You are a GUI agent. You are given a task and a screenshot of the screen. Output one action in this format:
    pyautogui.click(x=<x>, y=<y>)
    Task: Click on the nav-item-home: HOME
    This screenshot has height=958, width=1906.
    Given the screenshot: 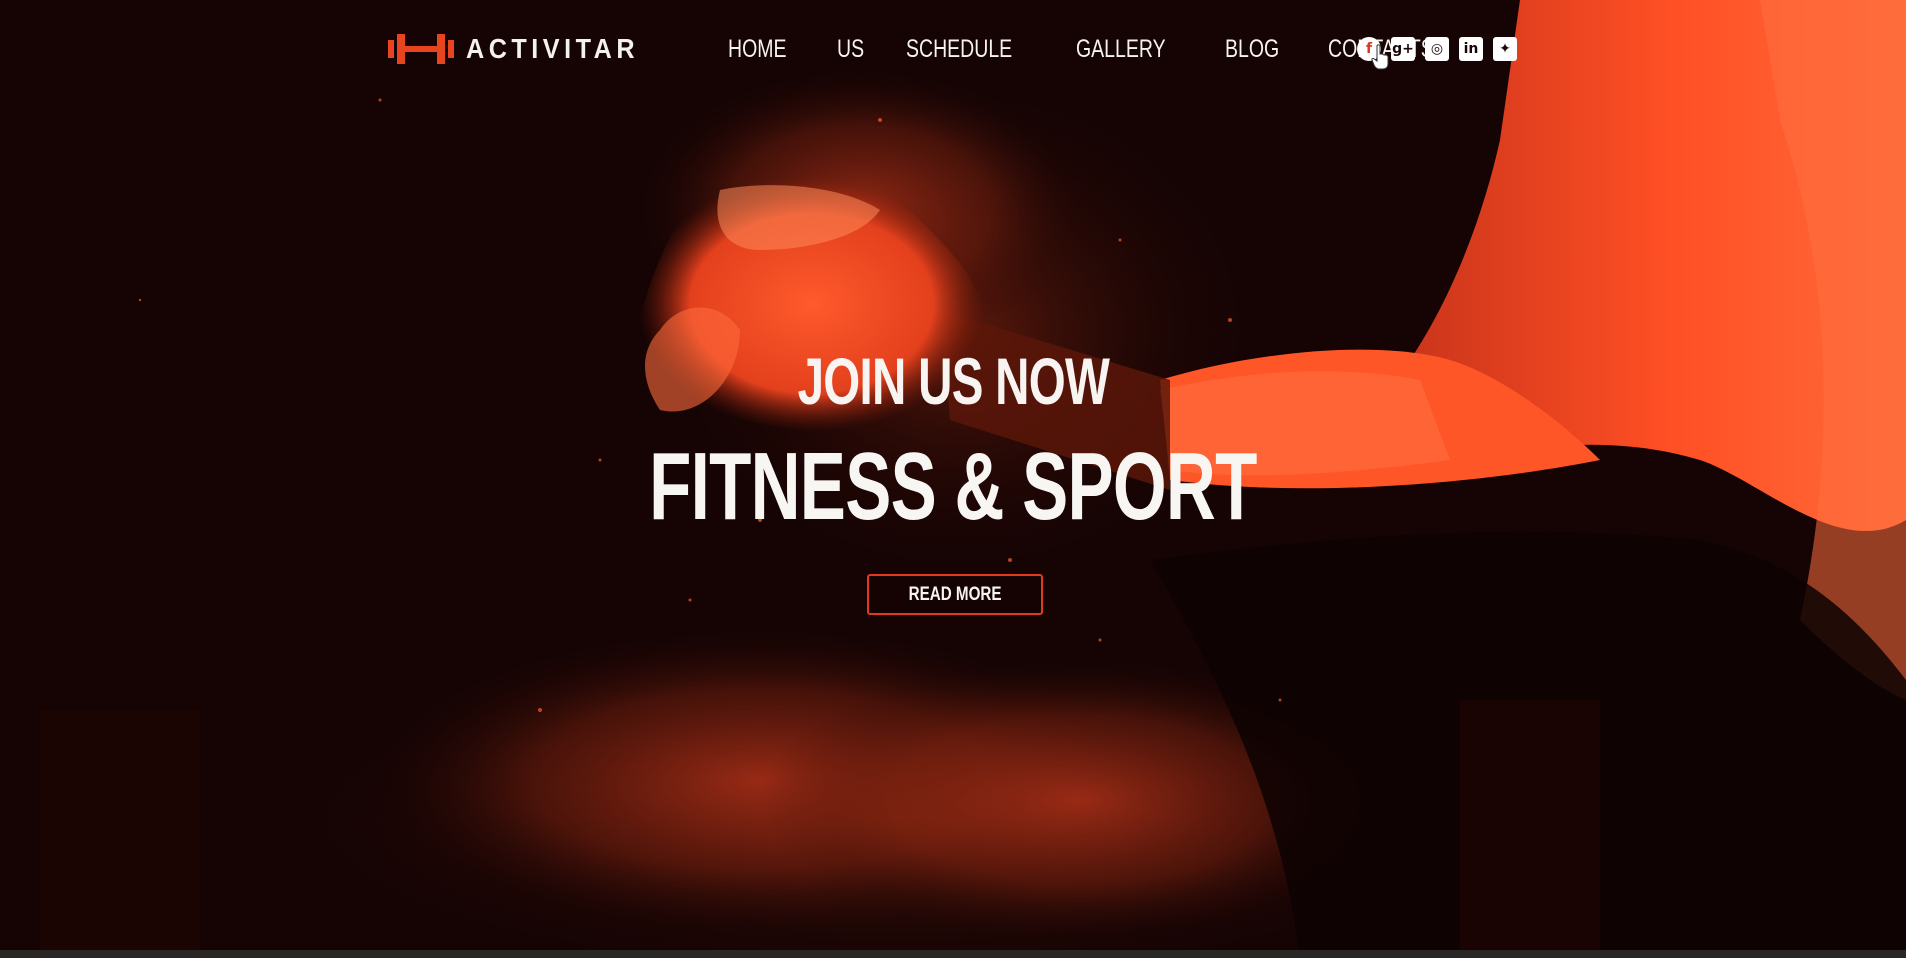 What is the action you would take?
    pyautogui.click(x=757, y=49)
    